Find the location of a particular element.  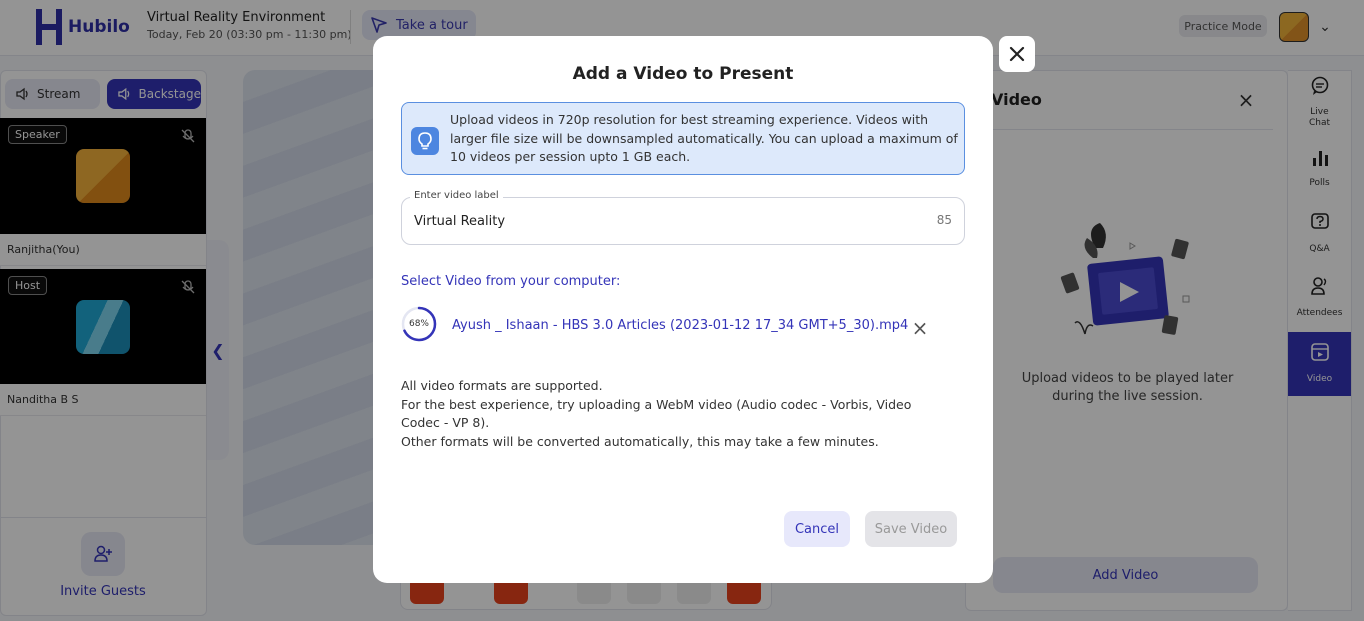

select-video-label: Select Video from your computer: is located at coordinates (511, 281).